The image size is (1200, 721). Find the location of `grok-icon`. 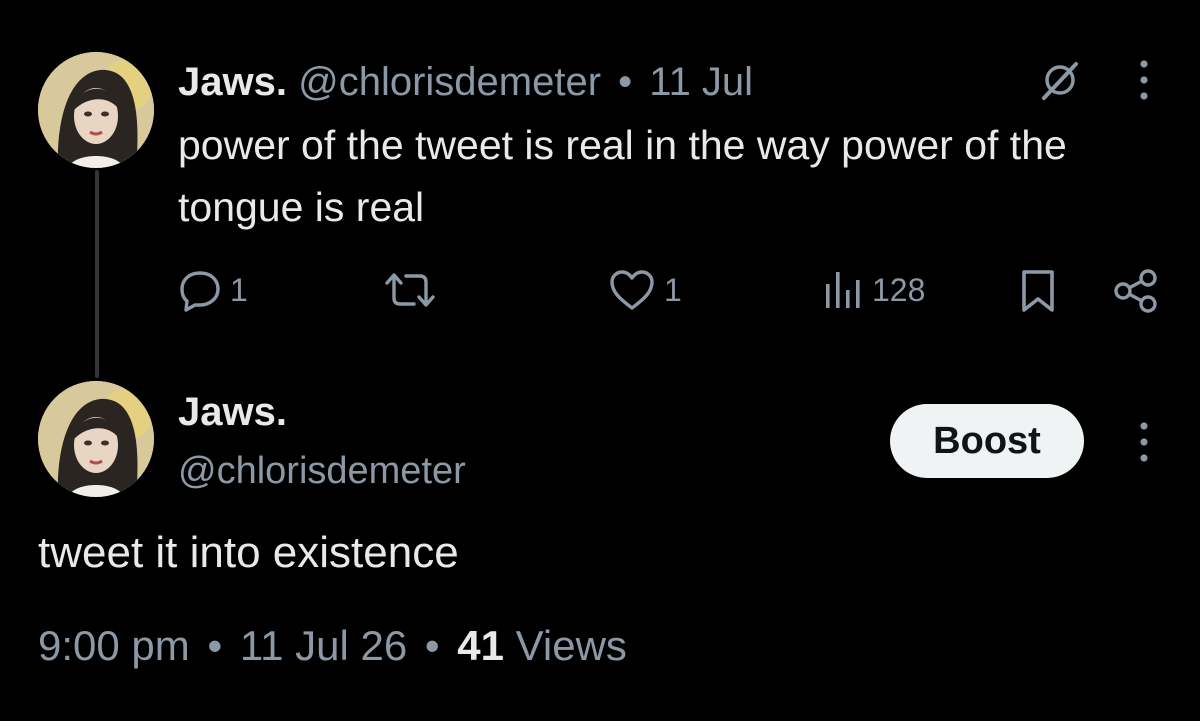

grok-icon is located at coordinates (1060, 80).